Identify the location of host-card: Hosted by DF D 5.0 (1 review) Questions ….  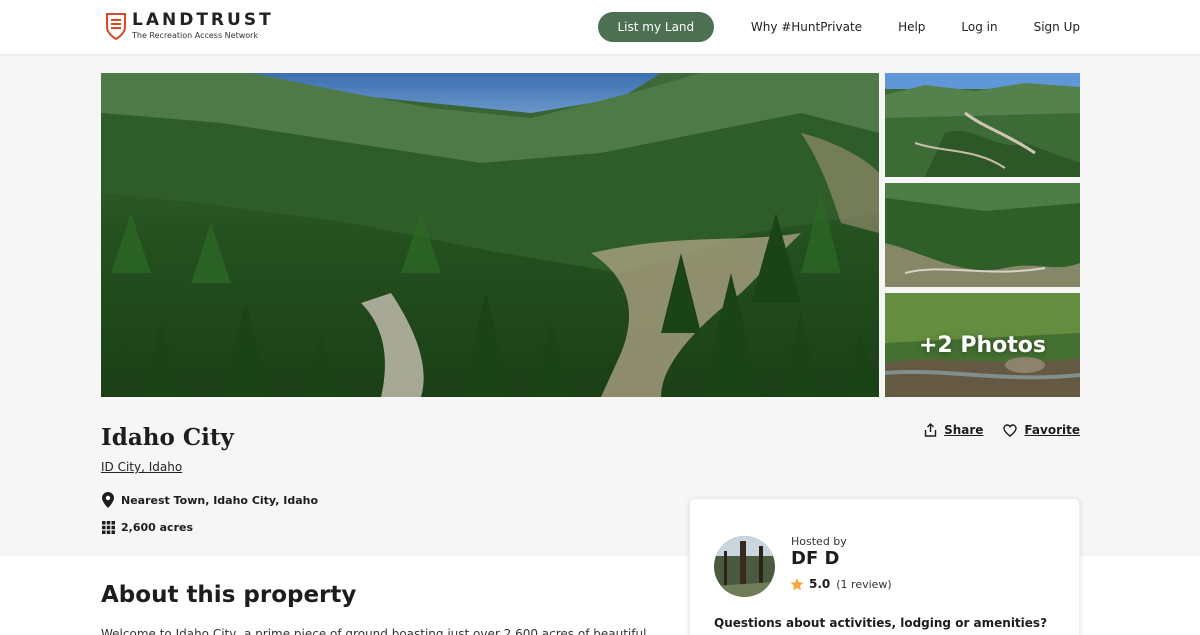
(884, 566).